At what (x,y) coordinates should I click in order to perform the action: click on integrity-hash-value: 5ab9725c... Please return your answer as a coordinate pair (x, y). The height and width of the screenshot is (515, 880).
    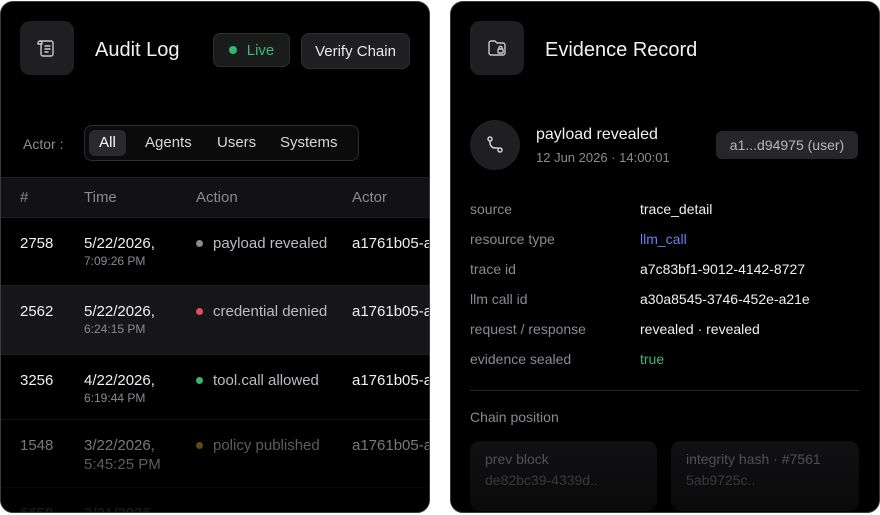
    Looking at the image, I should click on (721, 480).